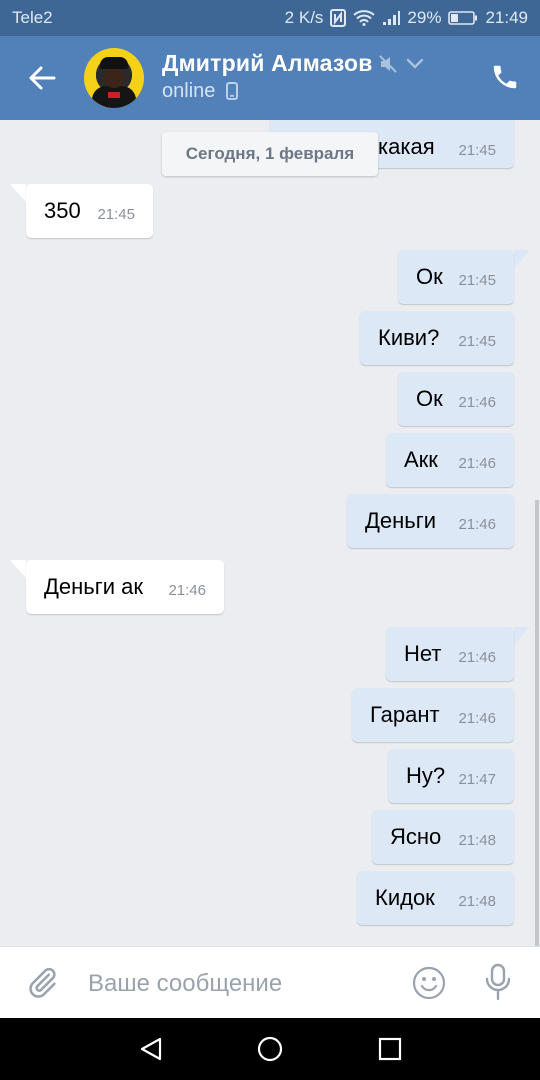  What do you see at coordinates (392, 18) in the screenshot?
I see `signal-icon` at bounding box center [392, 18].